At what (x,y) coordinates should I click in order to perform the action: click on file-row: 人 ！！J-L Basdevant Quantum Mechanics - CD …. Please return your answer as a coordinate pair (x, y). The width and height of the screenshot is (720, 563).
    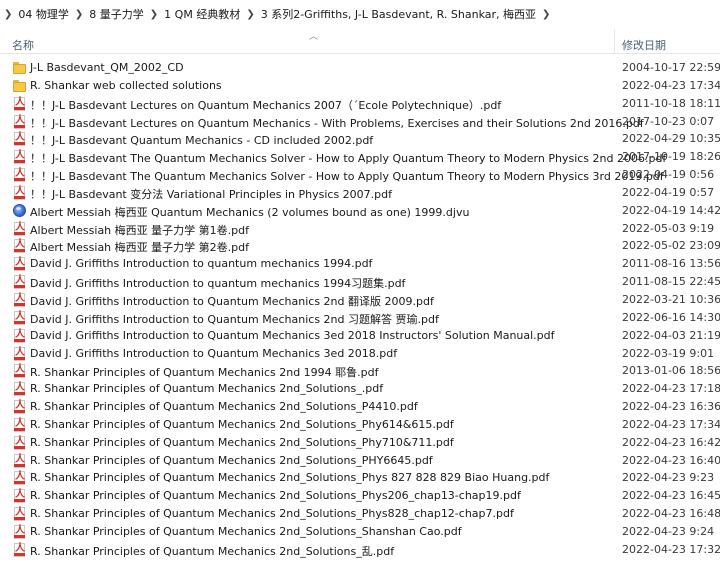
    Looking at the image, I should click on (360, 139).